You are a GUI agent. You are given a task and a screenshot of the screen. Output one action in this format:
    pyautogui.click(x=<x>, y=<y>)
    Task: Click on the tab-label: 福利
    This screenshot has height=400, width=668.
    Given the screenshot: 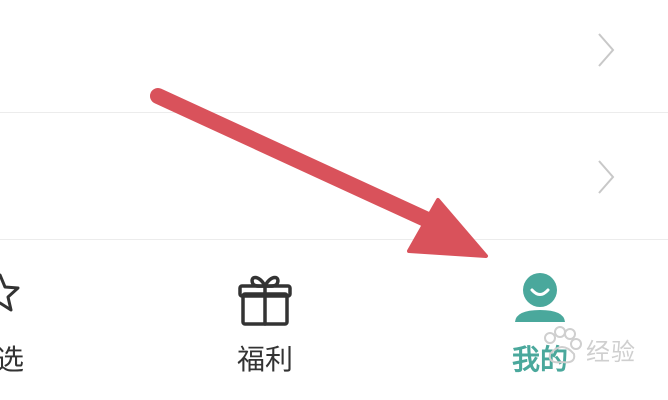 What is the action you would take?
    pyautogui.click(x=264, y=359)
    